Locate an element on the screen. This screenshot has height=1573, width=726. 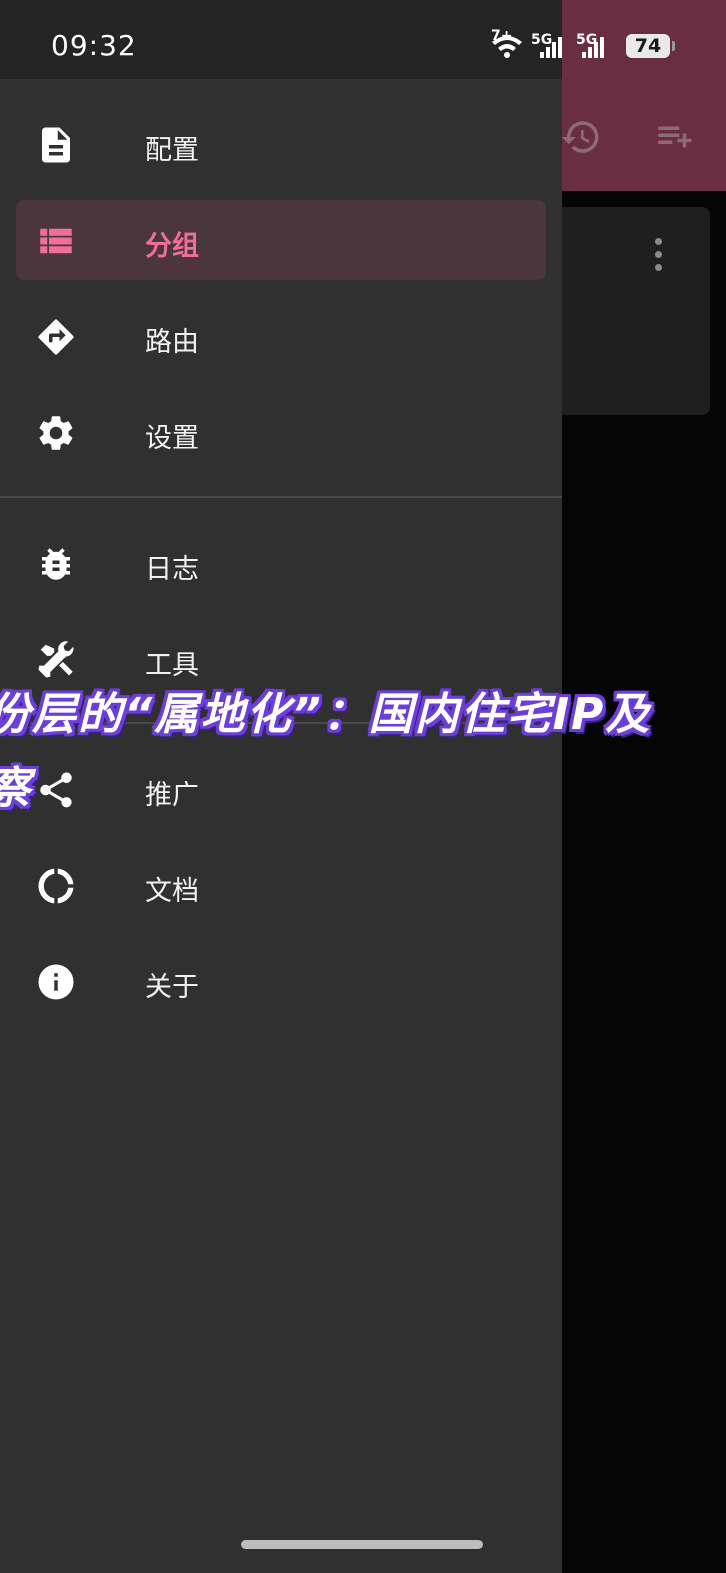
share-icon is located at coordinates (56, 790).